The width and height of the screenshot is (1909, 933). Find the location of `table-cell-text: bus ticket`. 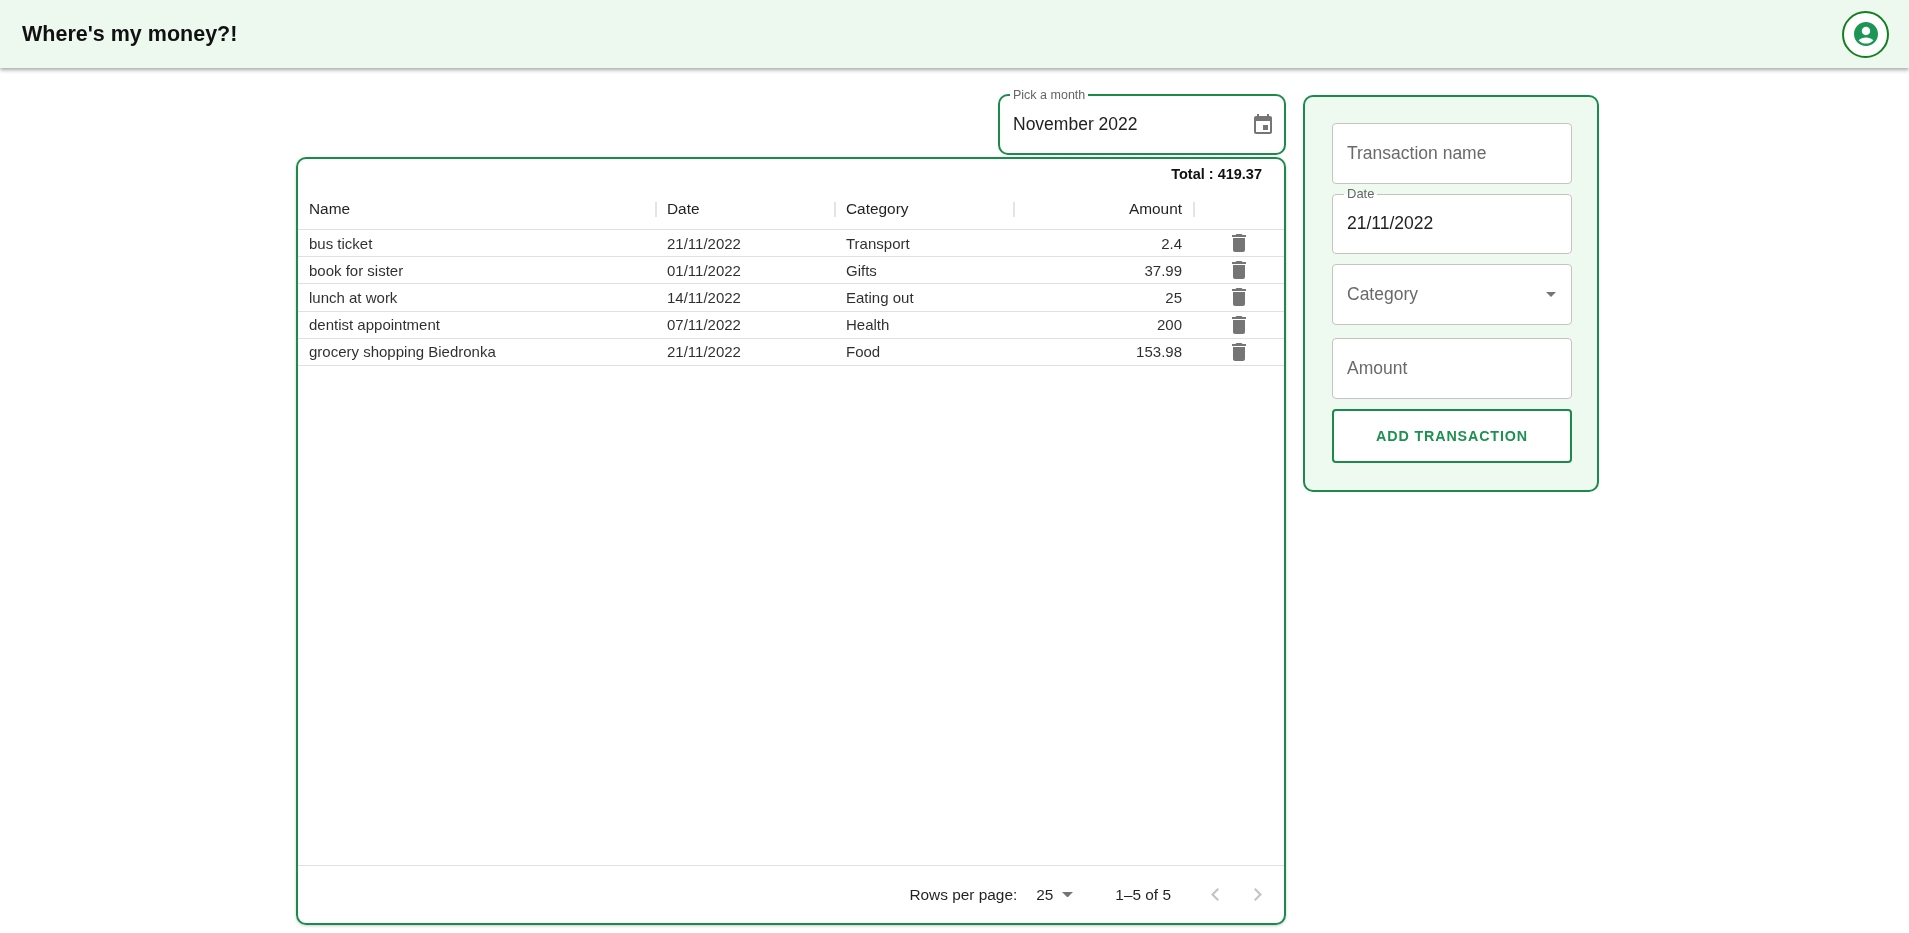

table-cell-text: bus ticket is located at coordinates (341, 243).